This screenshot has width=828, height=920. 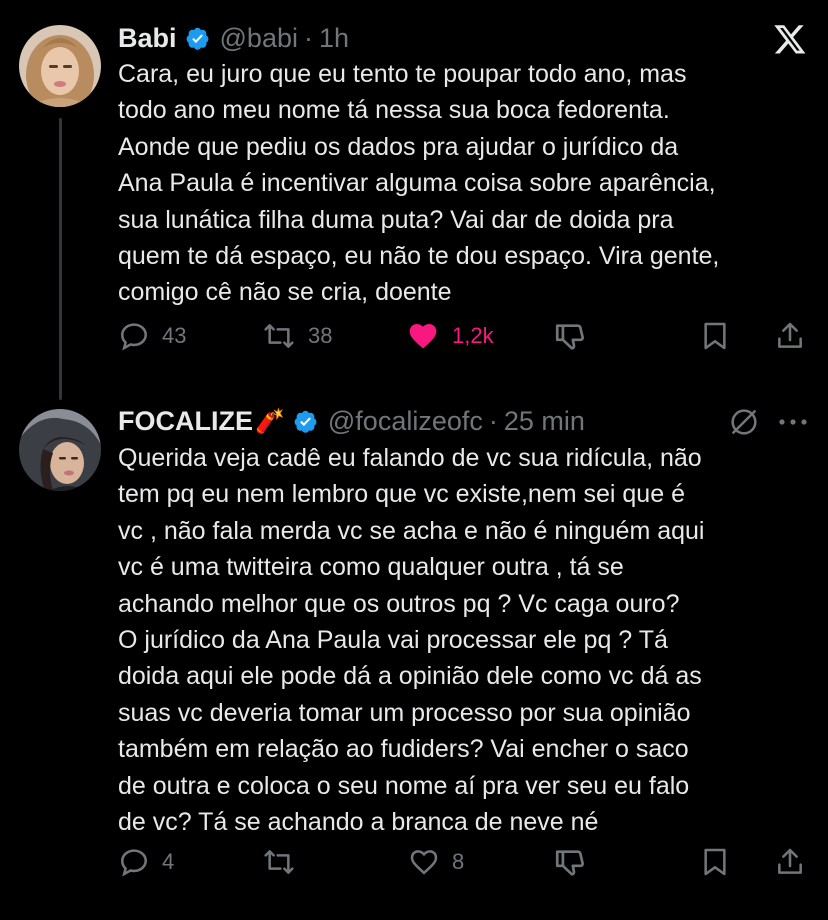 I want to click on tweet-header: Babi @babi · 1h, so click(x=233, y=38).